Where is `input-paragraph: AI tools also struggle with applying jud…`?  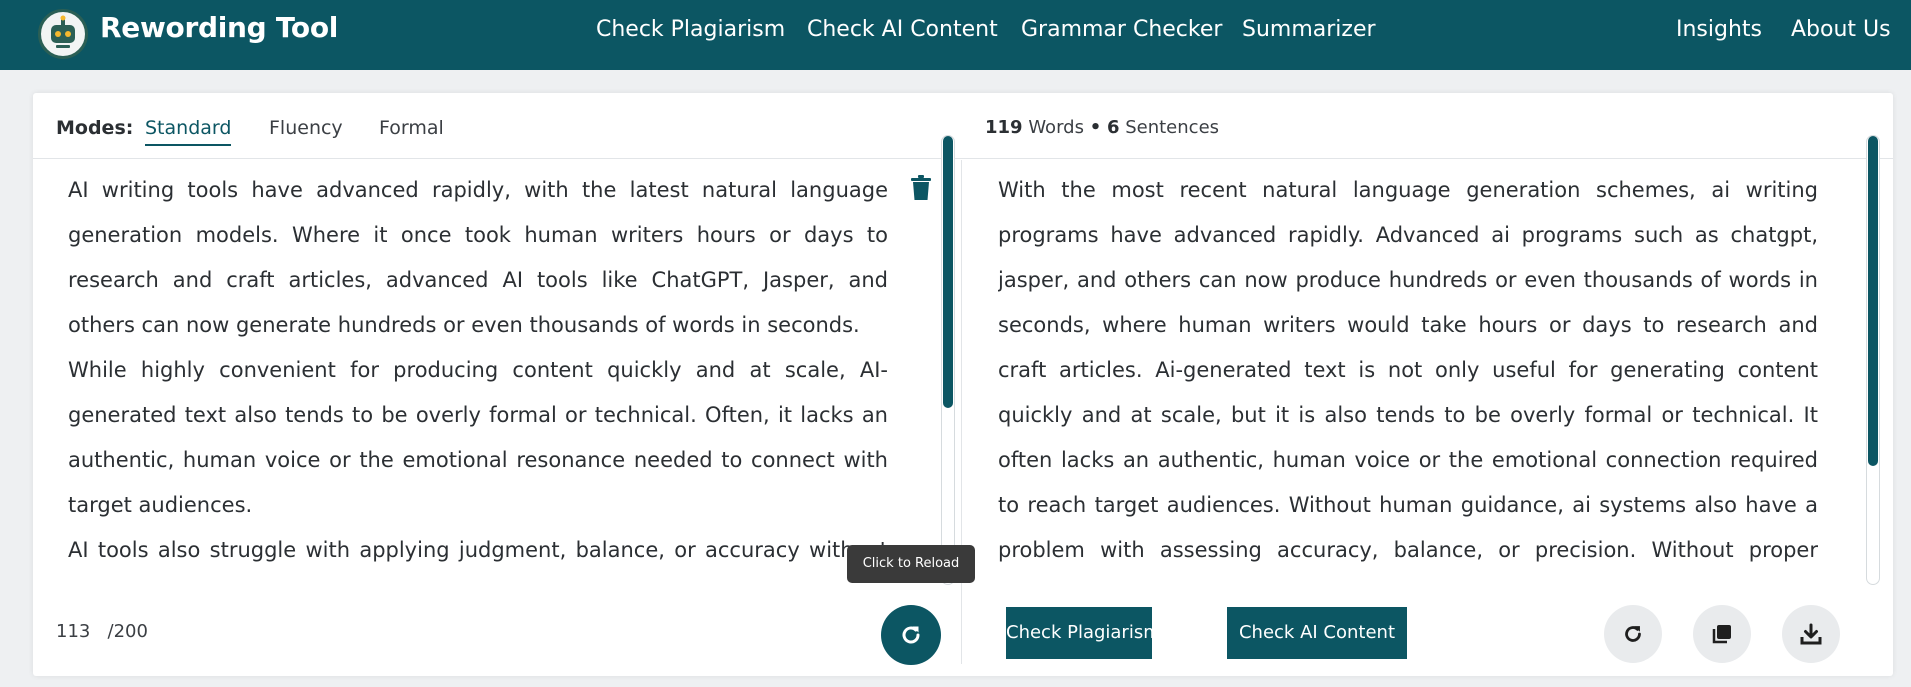
input-paragraph: AI tools also struggle with applying jud… is located at coordinates (478, 550).